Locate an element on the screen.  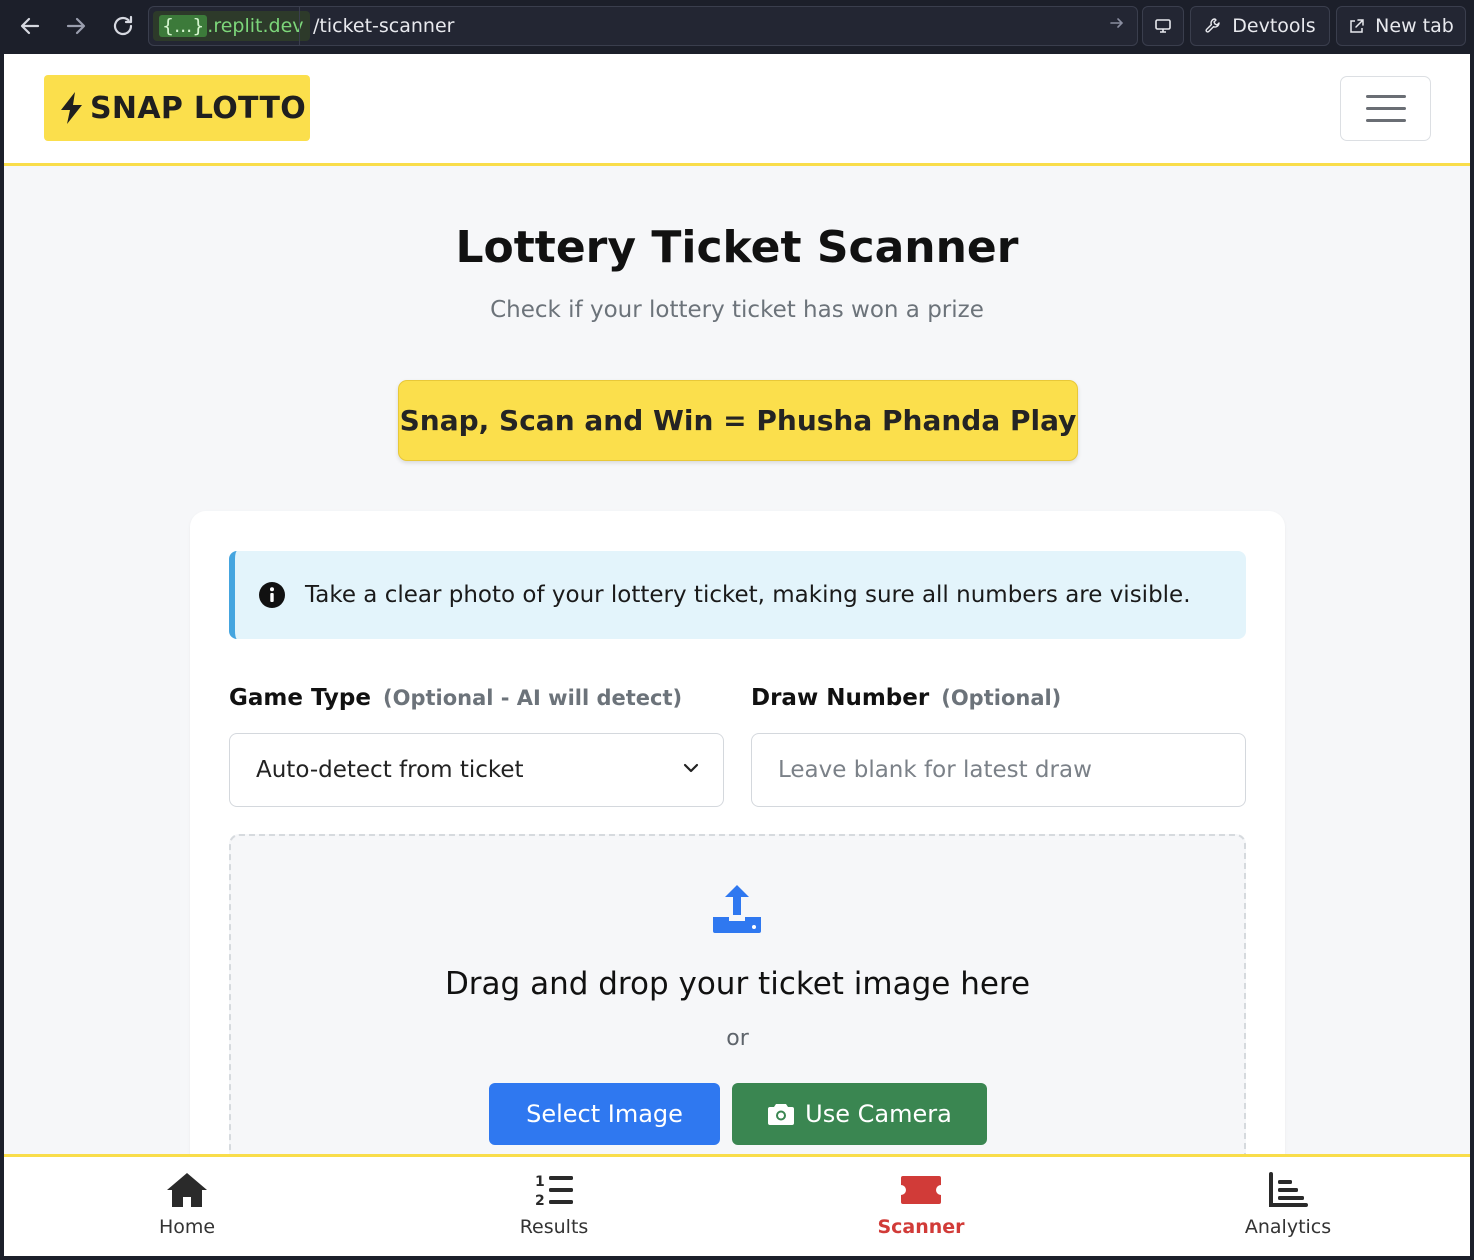
use-camera-button: Use Camera is located at coordinates (859, 1114).